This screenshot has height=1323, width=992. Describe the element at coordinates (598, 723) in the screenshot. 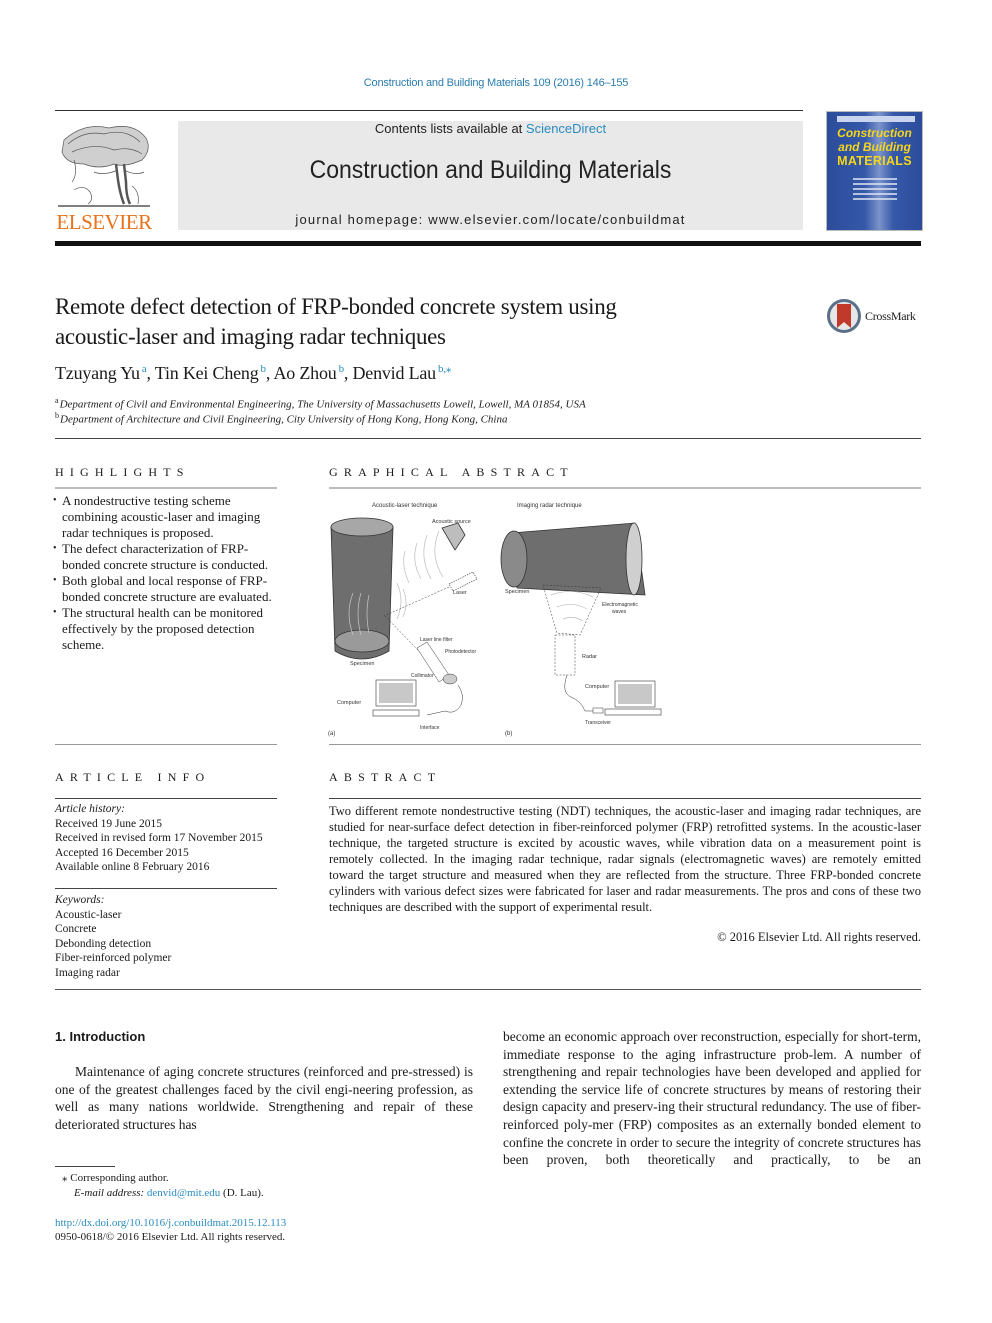

I see `label-transceiver: Transceiver` at that location.